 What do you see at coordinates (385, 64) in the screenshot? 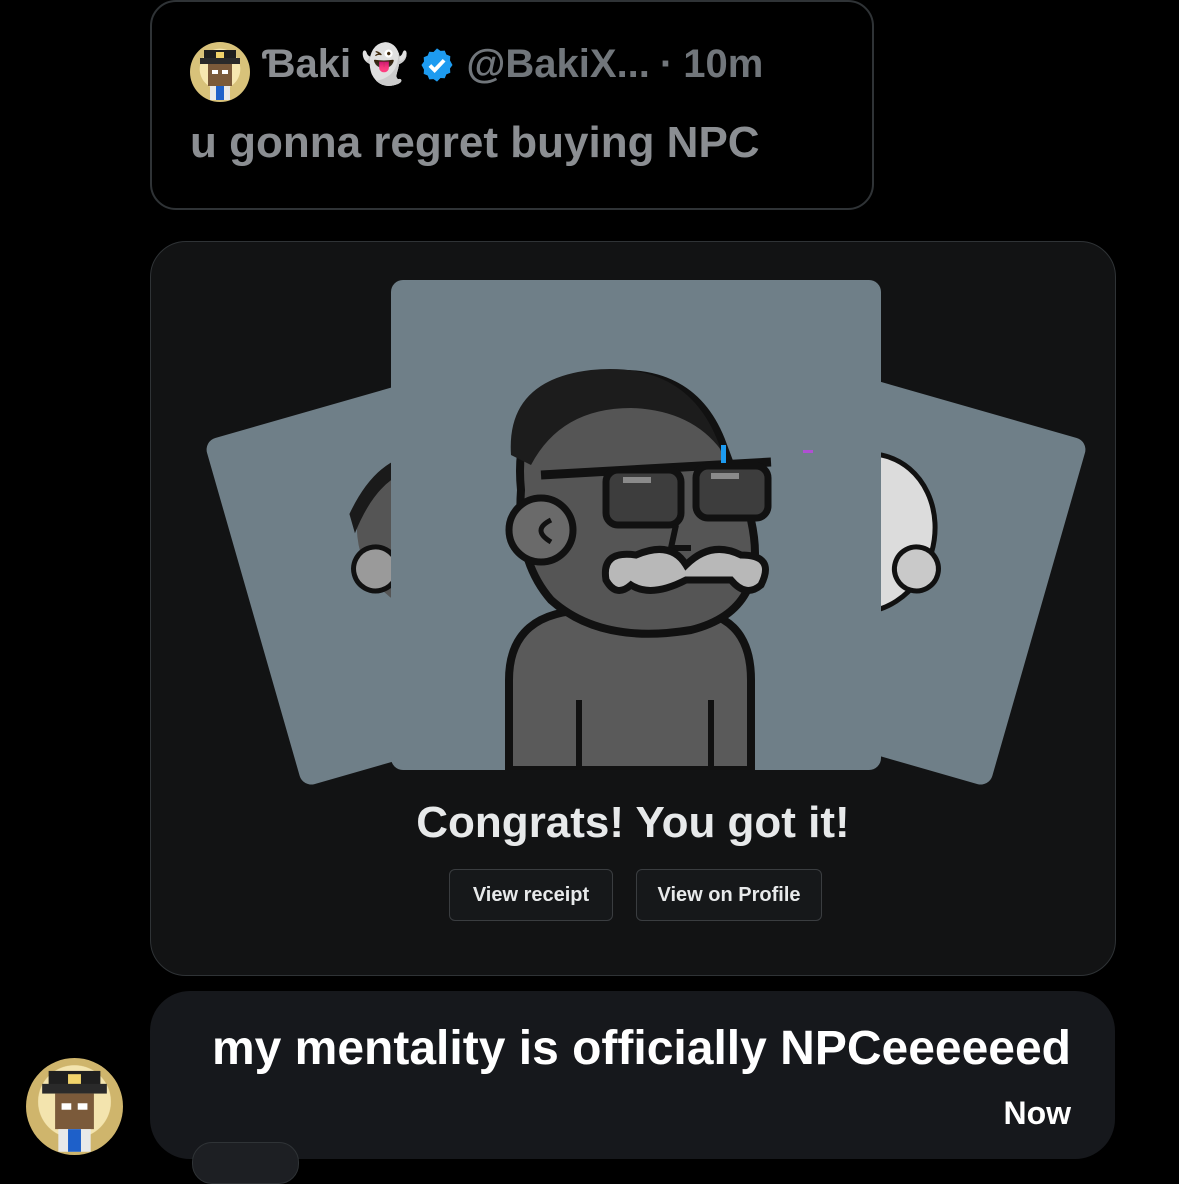
I see `ghost-emoji-icon: 👻` at bounding box center [385, 64].